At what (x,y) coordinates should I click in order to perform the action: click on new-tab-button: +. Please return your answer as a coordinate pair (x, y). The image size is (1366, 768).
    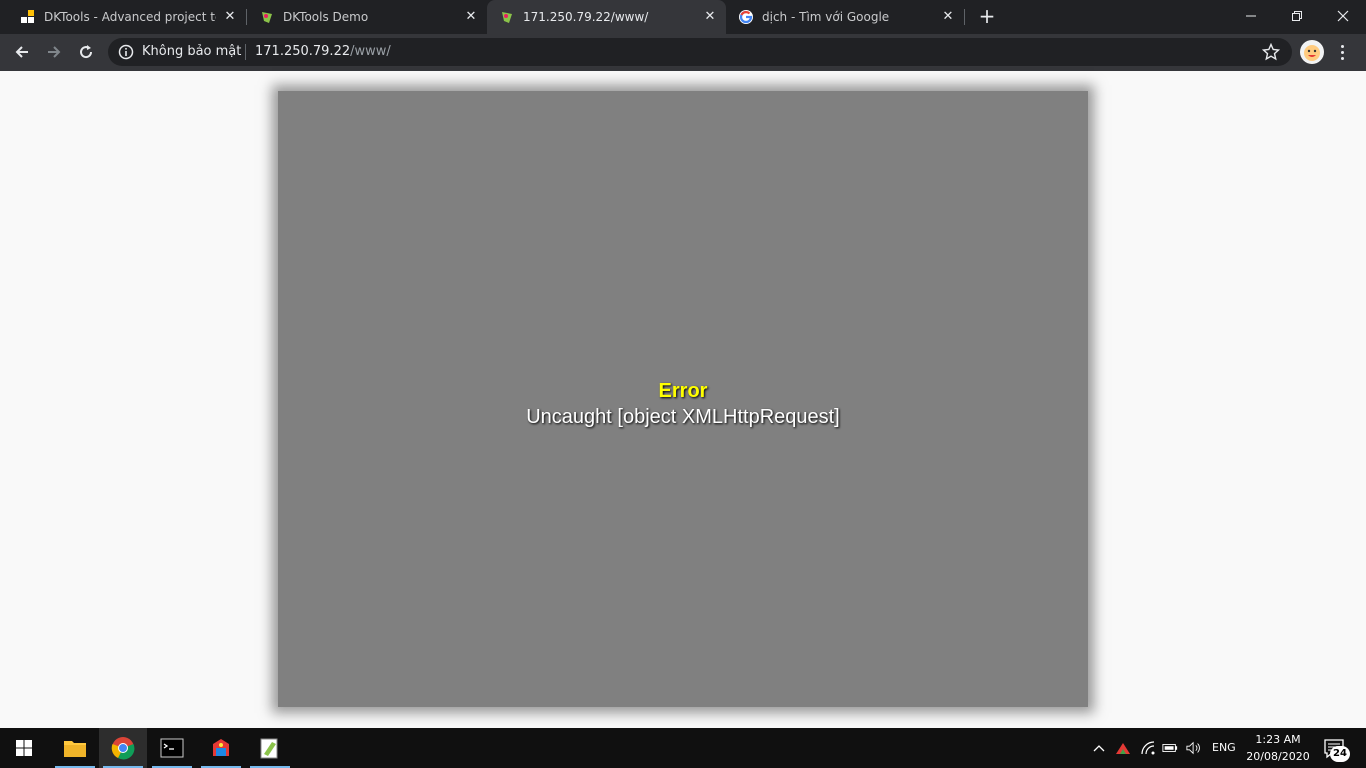
    Looking at the image, I should click on (987, 17).